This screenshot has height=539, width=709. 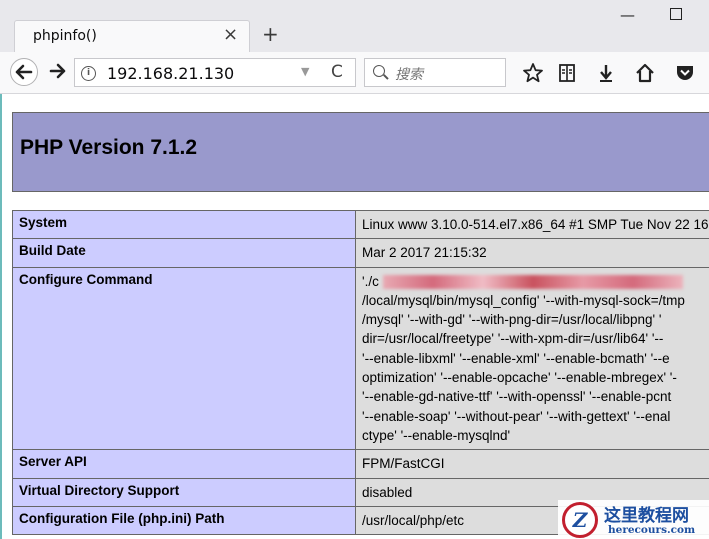 What do you see at coordinates (532, 464) in the screenshot?
I see `row-value: FPM/FastCGI` at bounding box center [532, 464].